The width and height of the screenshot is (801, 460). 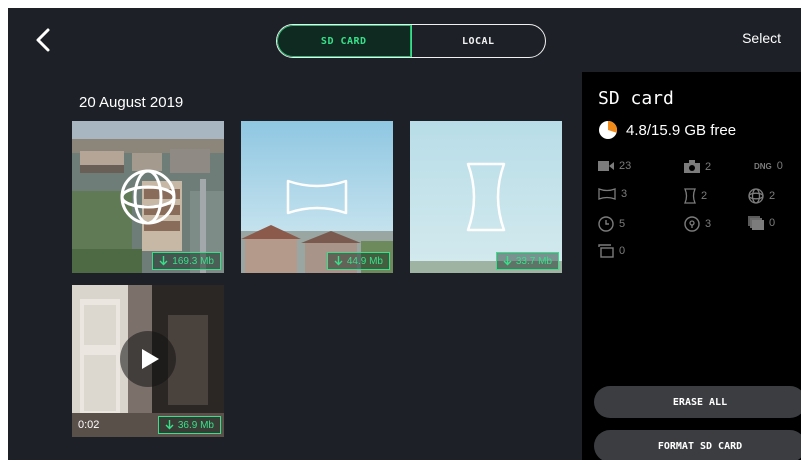 I want to click on media-thumbnail-sphere: 169.3 Mb, so click(x=148, y=197).